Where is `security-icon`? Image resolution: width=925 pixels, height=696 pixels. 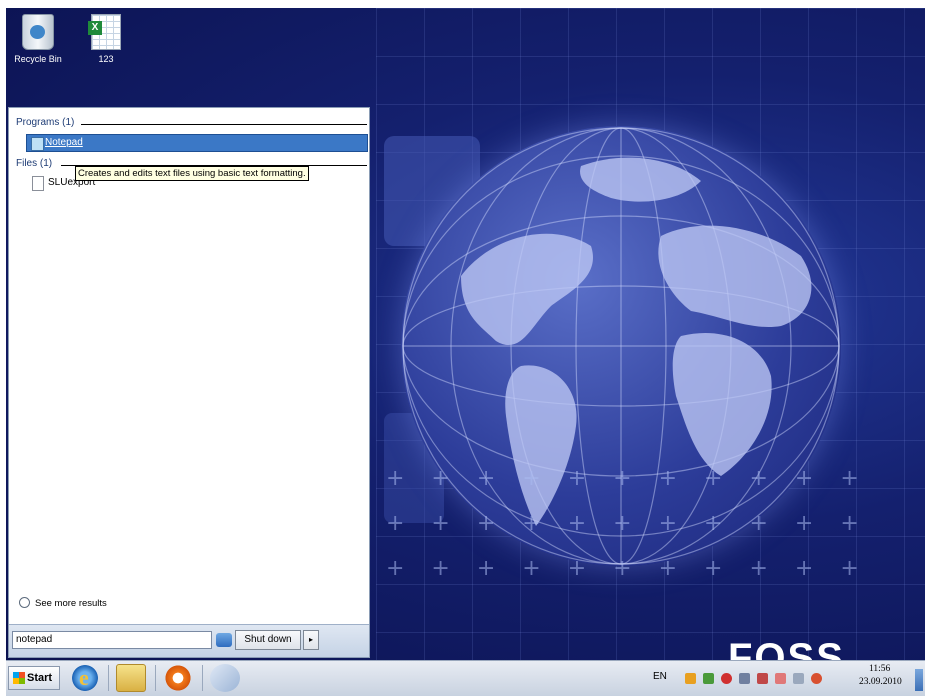
security-icon is located at coordinates (708, 678).